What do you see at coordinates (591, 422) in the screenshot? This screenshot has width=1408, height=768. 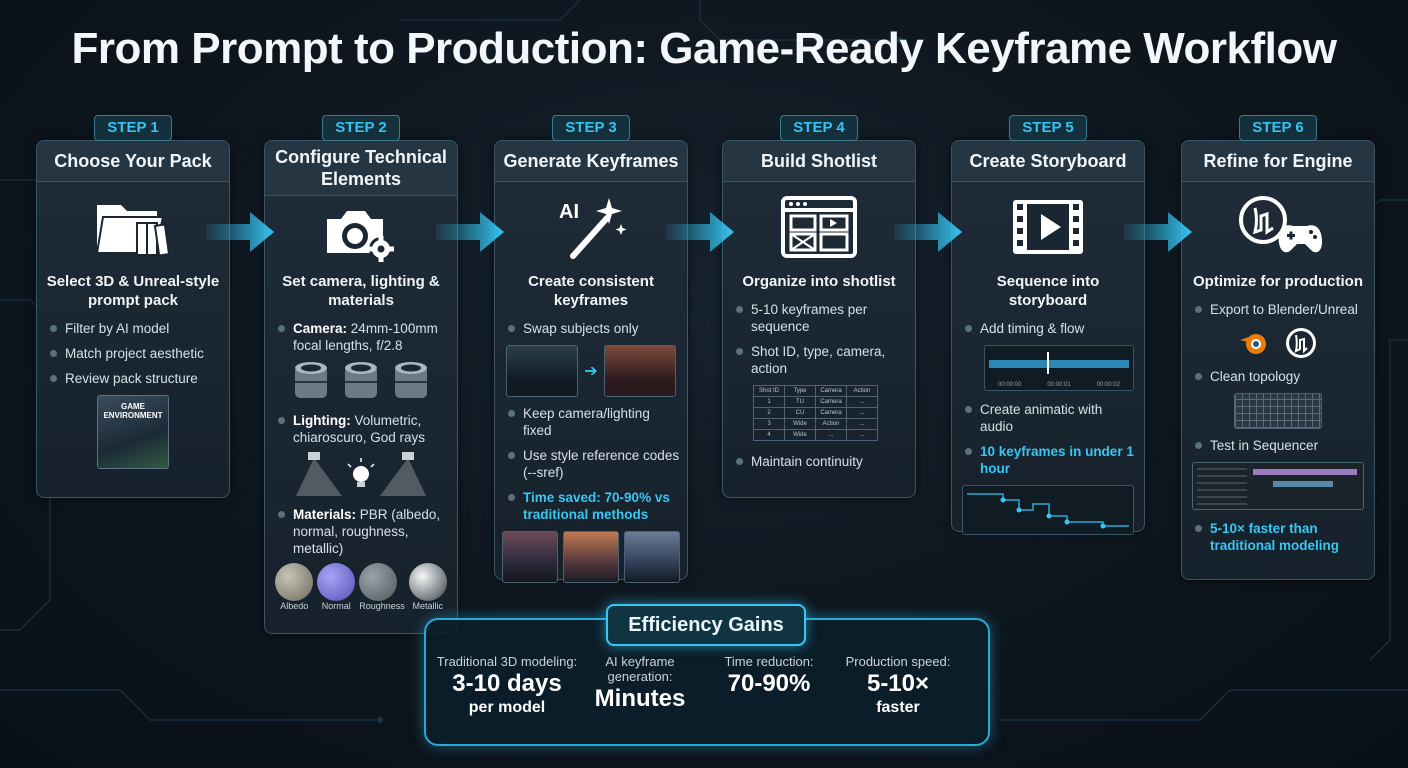 I see `bullet-item: Keep camera/lighting fixed` at bounding box center [591, 422].